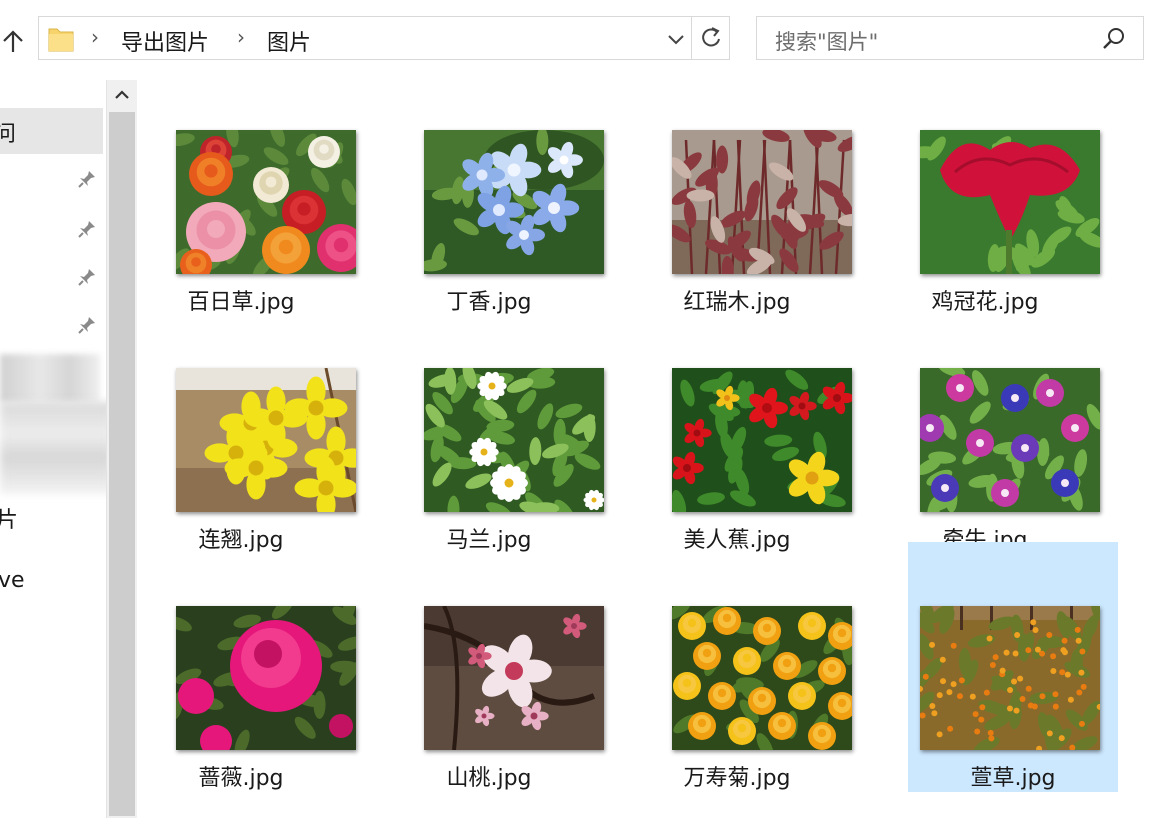  What do you see at coordinates (241, 300) in the screenshot?
I see `file-name: 百日草.jpg` at bounding box center [241, 300].